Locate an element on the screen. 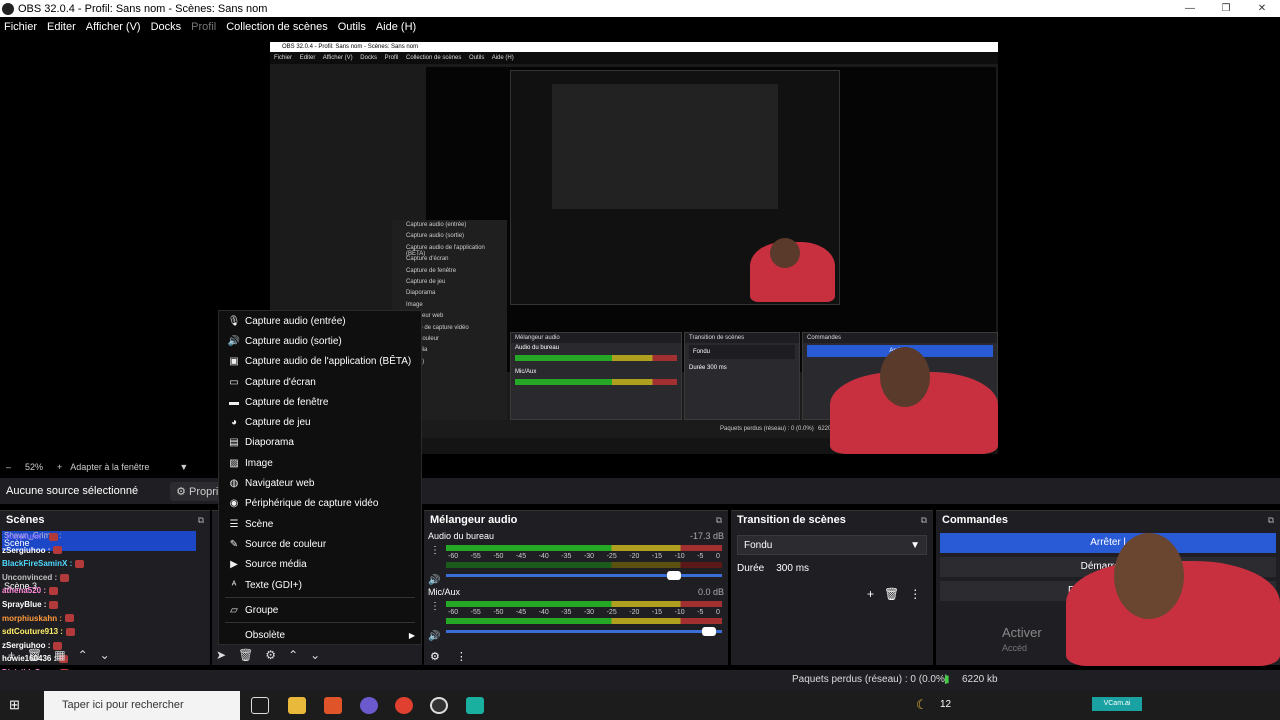 The height and width of the screenshot is (720, 1280). menu-profil: Profil is located at coordinates (203, 27).